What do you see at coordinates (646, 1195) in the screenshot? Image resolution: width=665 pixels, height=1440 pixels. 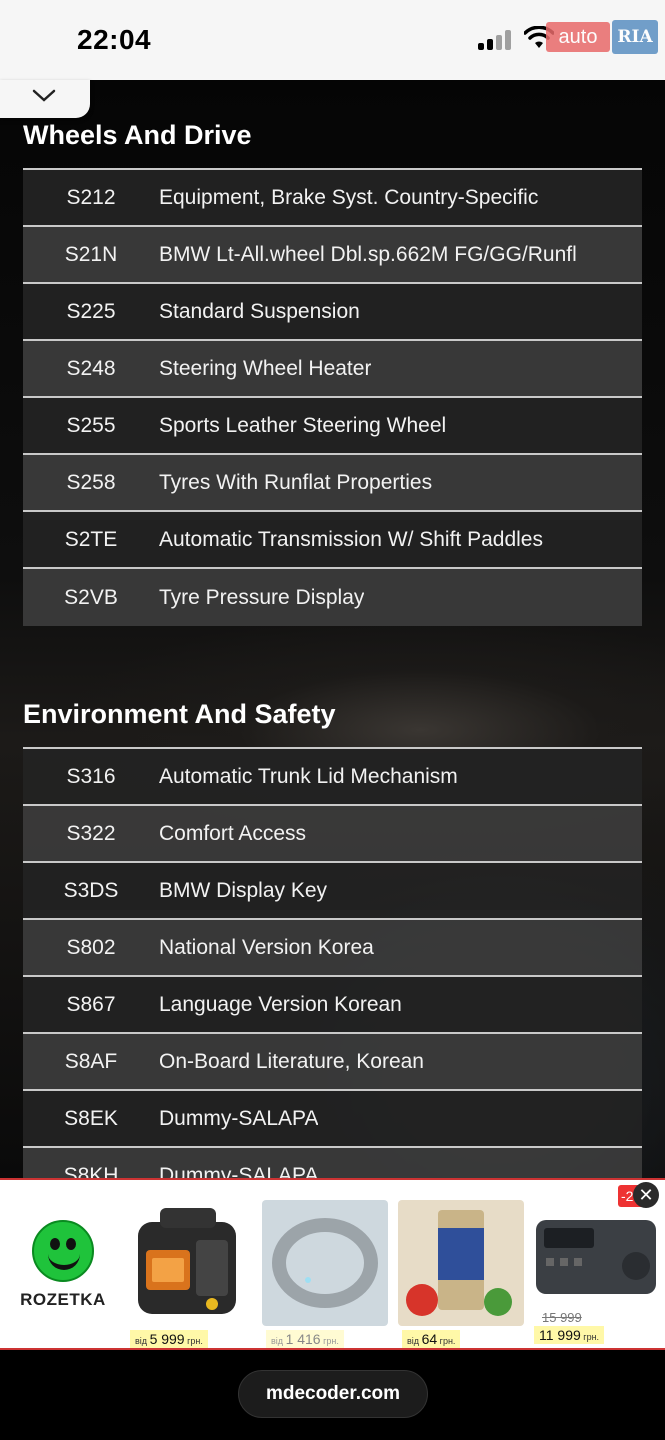 I see `close-icon: ✕` at bounding box center [646, 1195].